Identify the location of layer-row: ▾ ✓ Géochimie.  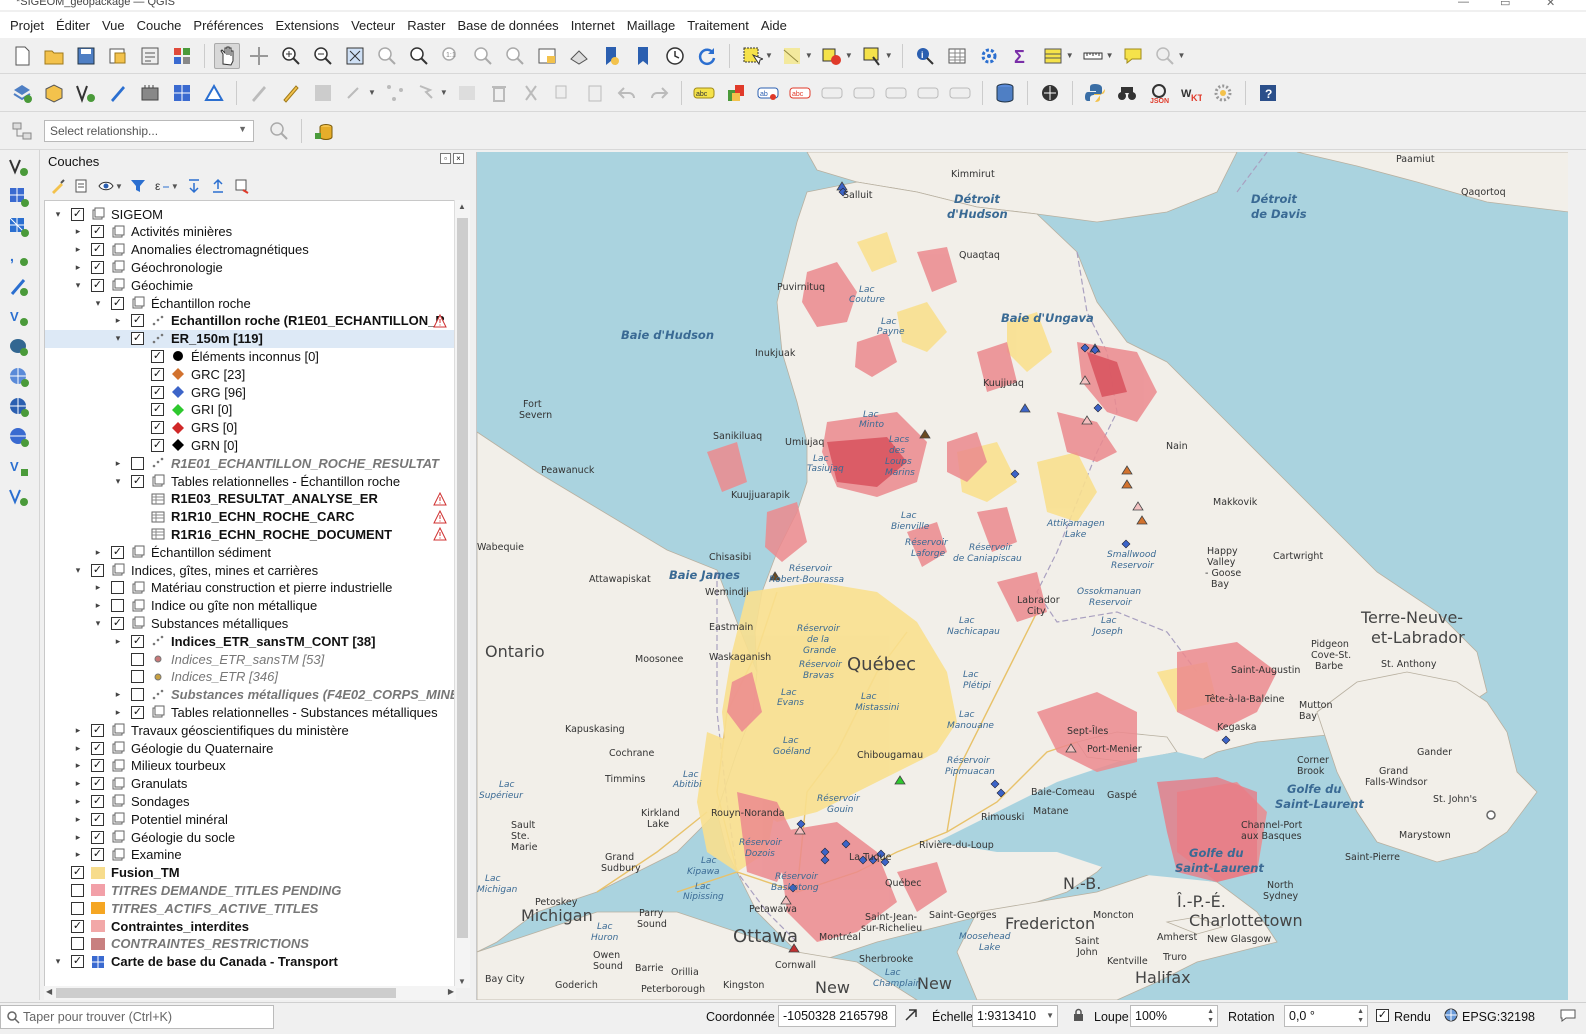
(250, 285).